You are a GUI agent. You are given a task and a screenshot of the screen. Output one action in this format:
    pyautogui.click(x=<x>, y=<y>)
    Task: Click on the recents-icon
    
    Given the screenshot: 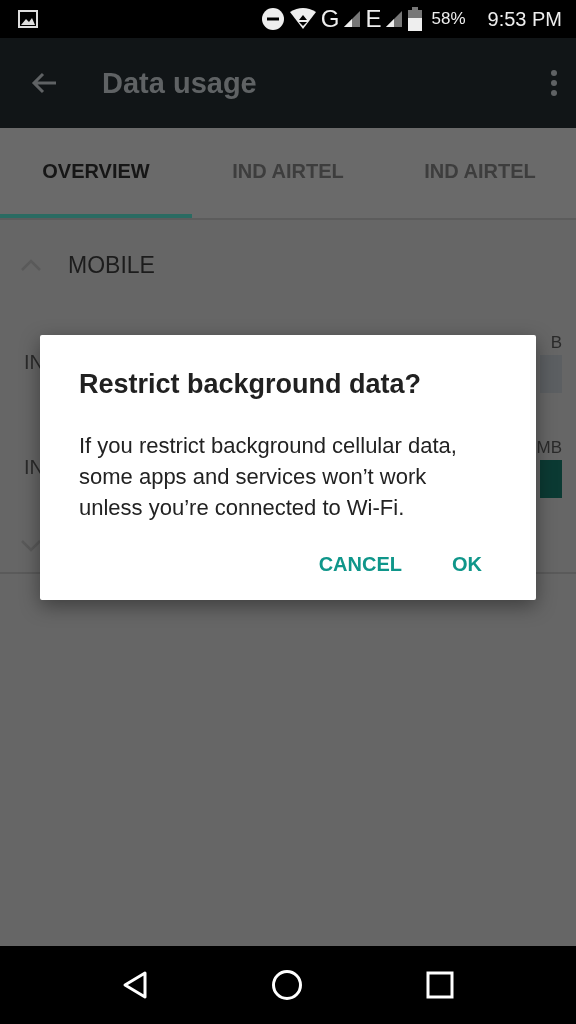 What is the action you would take?
    pyautogui.click(x=440, y=985)
    